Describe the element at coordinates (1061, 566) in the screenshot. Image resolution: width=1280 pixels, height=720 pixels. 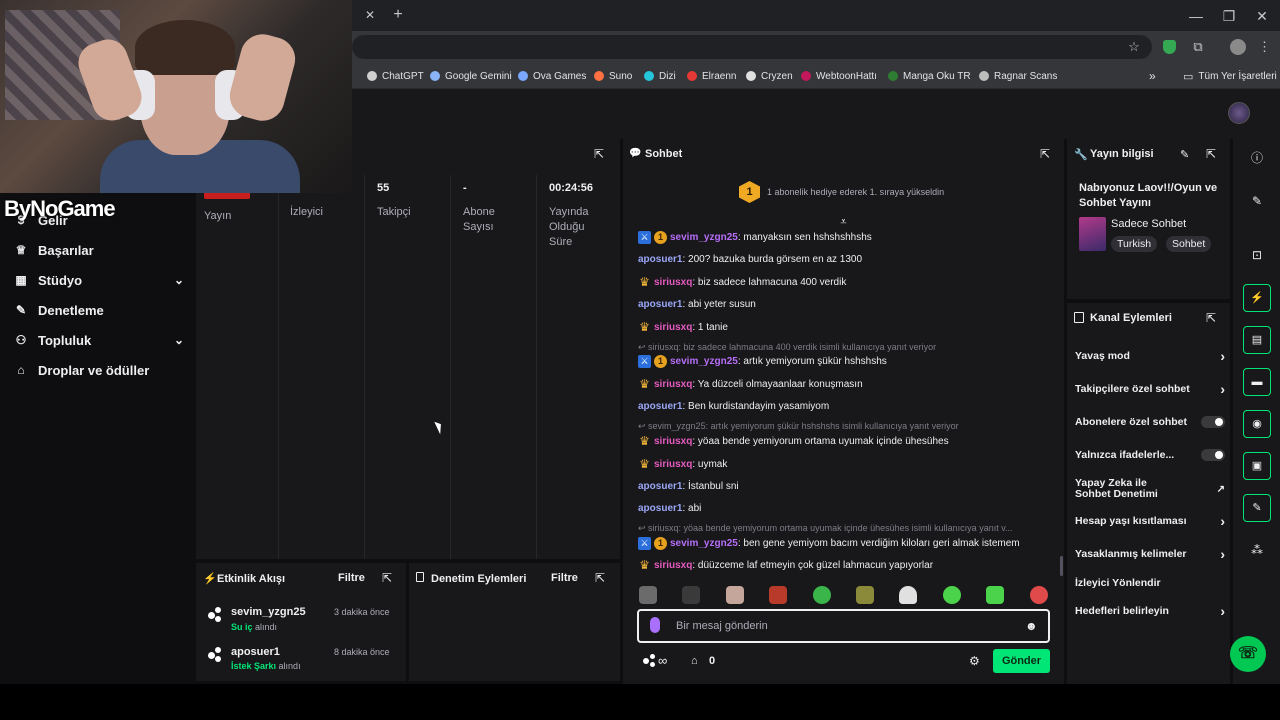
I see `chat-scrollbar` at that location.